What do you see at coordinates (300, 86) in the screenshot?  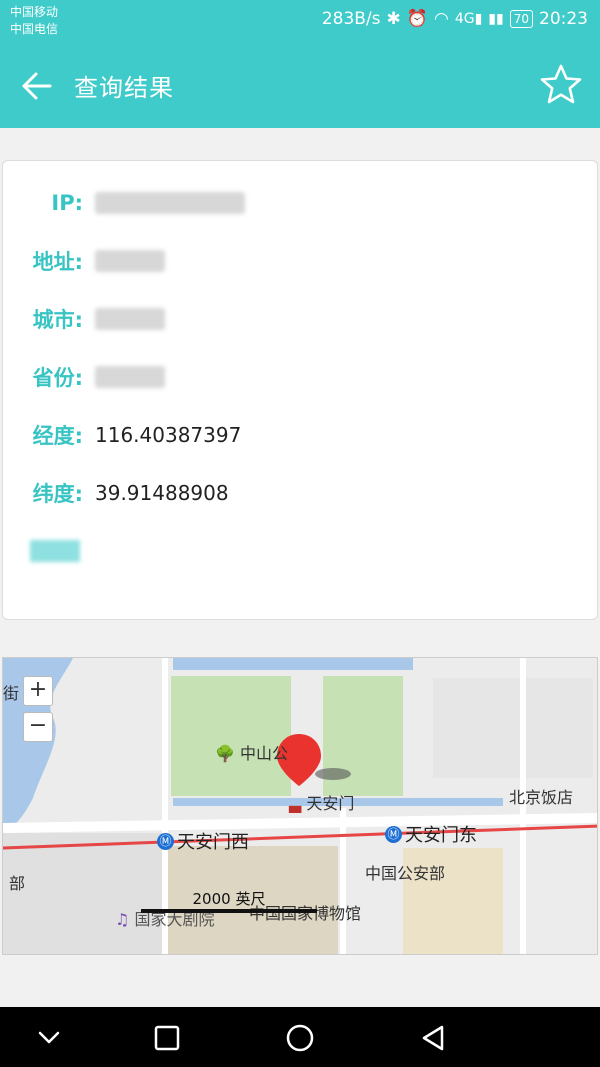 I see `app-bar: 查询结果` at bounding box center [300, 86].